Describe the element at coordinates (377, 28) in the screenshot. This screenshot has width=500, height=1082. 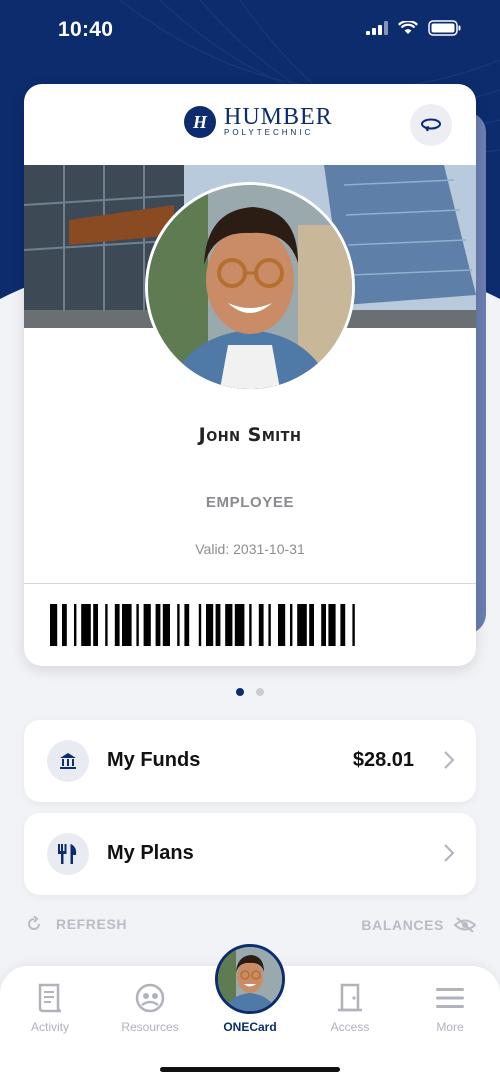
I see `cellular-signal-icon` at that location.